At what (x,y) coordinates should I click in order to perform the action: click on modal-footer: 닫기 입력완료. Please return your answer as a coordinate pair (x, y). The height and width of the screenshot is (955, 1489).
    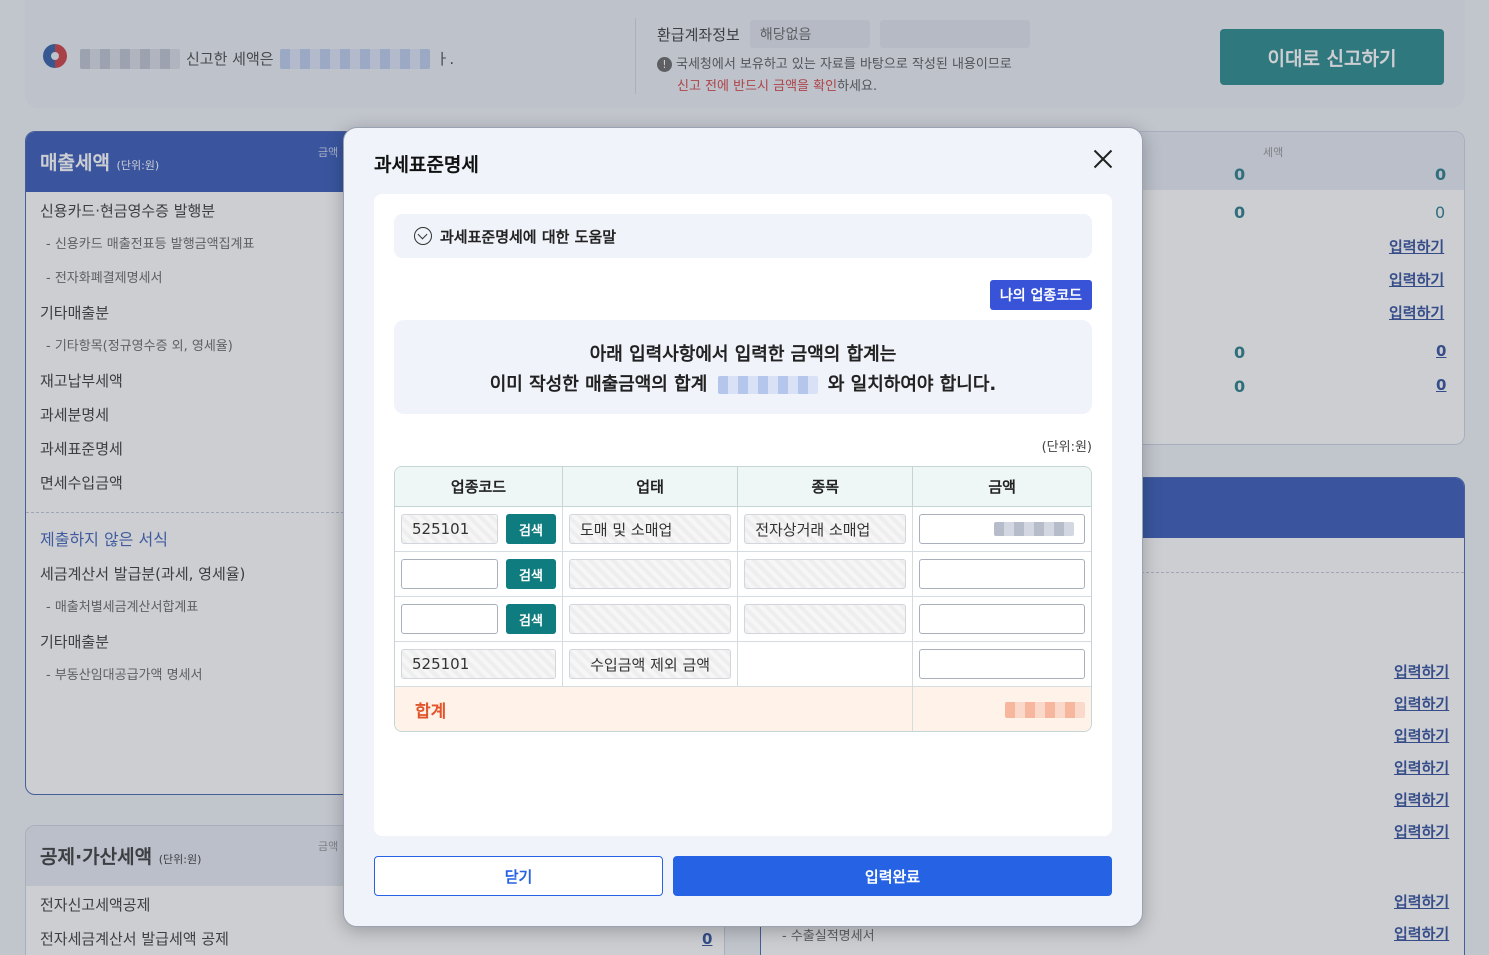
    Looking at the image, I should click on (743, 876).